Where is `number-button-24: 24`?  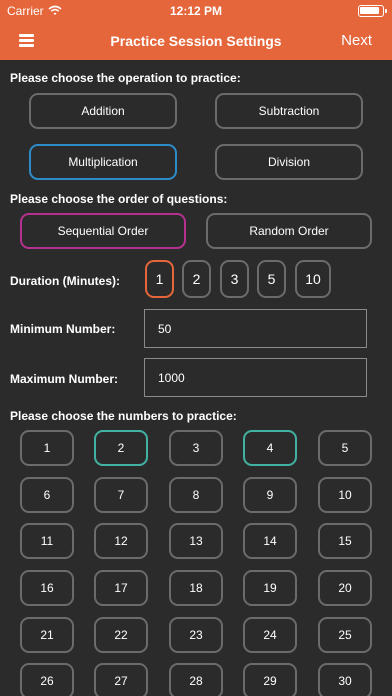 number-button-24: 24 is located at coordinates (270, 635).